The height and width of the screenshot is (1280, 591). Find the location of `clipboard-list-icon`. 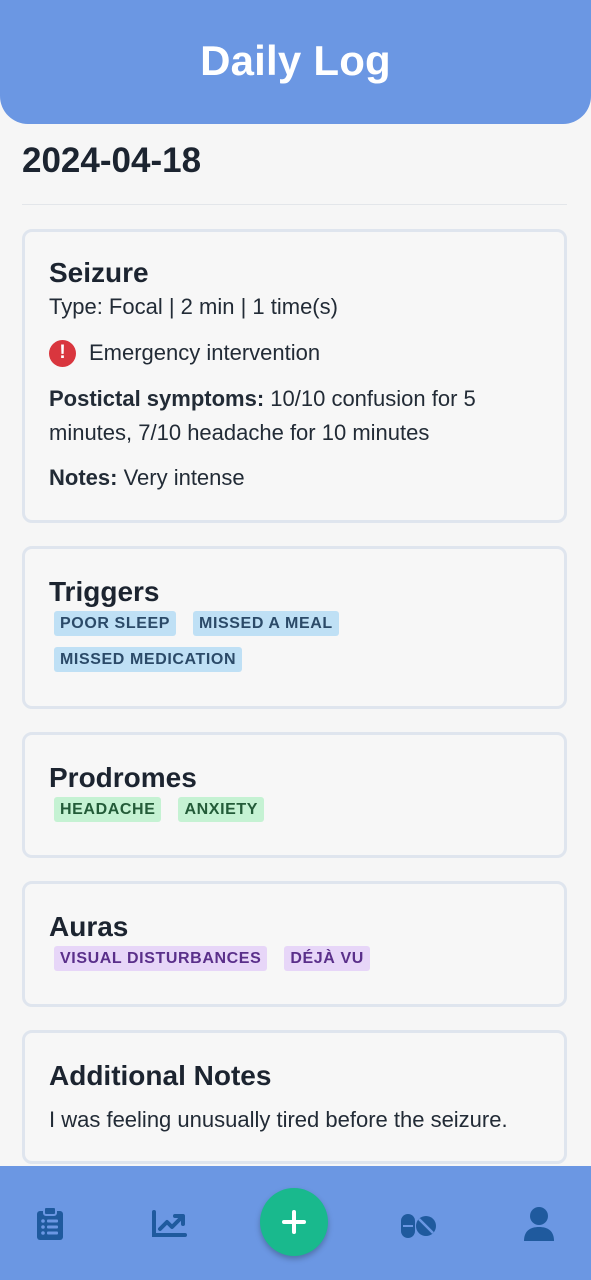

clipboard-list-icon is located at coordinates (50, 1223).